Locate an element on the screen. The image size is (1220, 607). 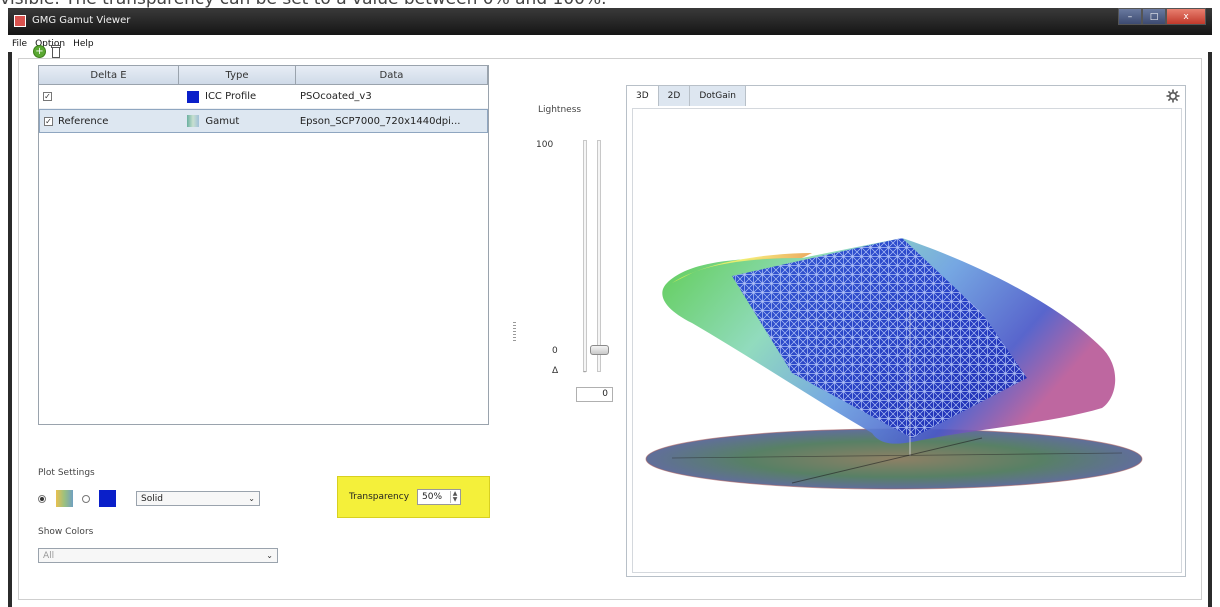
solid-color-radio is located at coordinates (86, 498).